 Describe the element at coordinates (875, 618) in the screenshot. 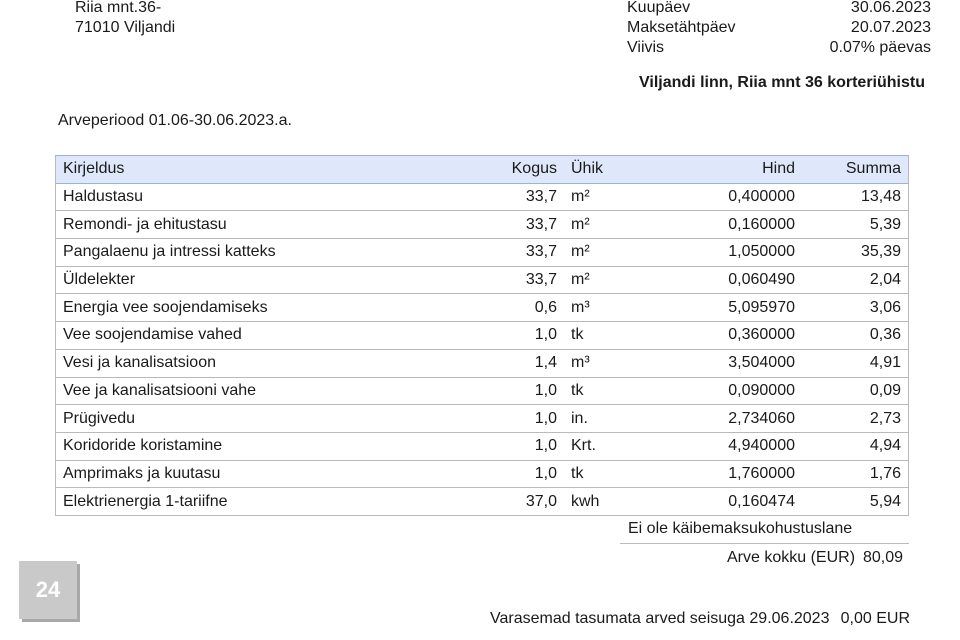

I see `previous-unpaid-value: 0,00 EUR` at that location.